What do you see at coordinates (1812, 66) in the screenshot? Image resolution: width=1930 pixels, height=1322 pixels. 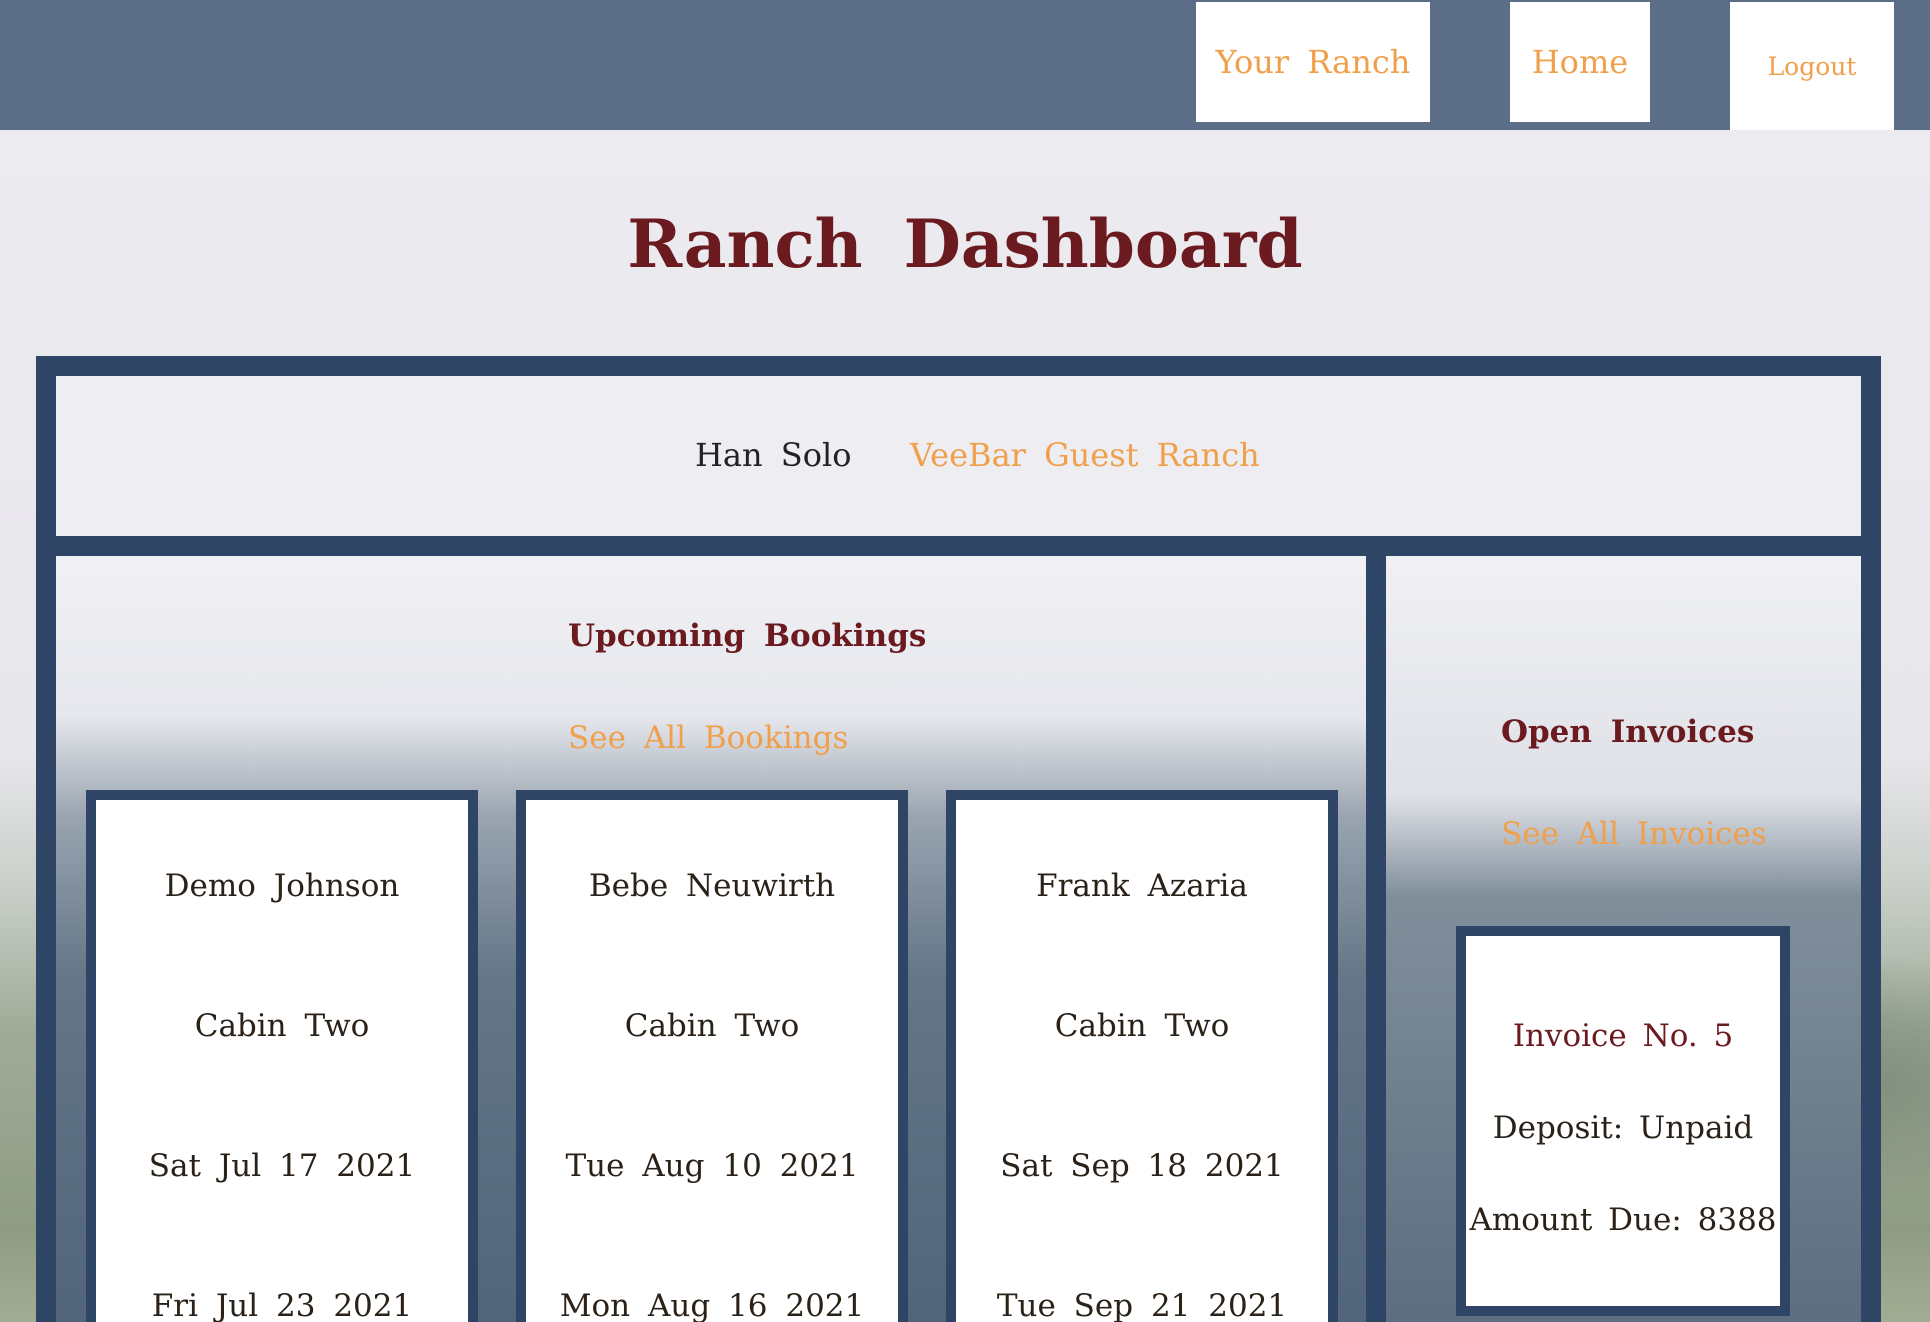 I see `nav-logout-link: Logout` at bounding box center [1812, 66].